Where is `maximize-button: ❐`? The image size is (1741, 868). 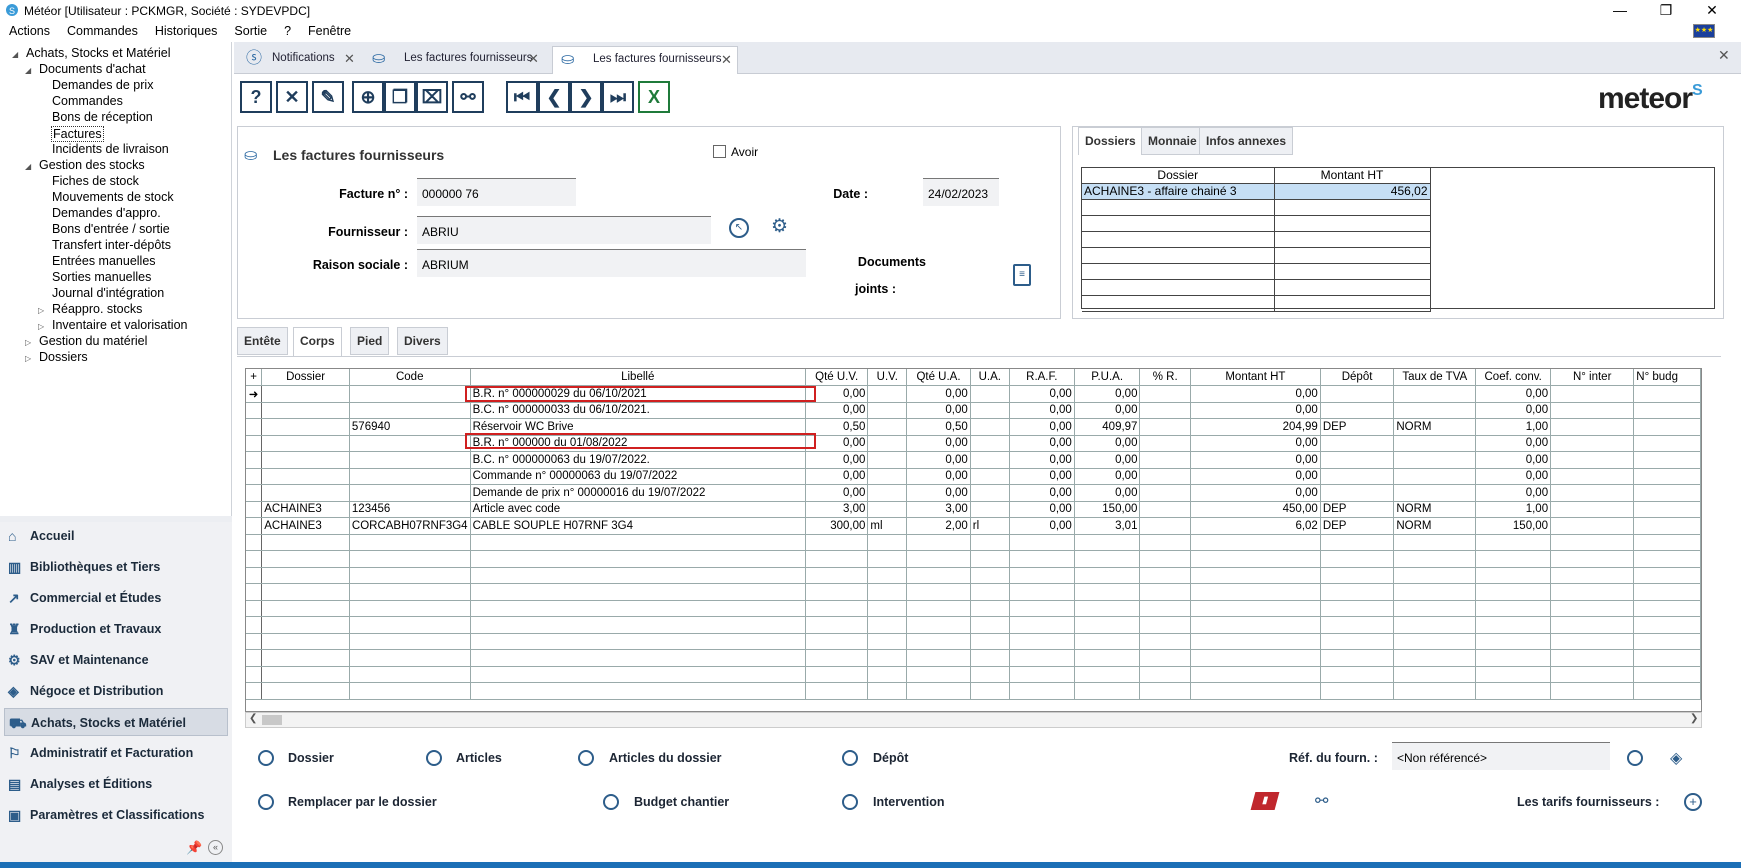 maximize-button: ❐ is located at coordinates (1666, 11).